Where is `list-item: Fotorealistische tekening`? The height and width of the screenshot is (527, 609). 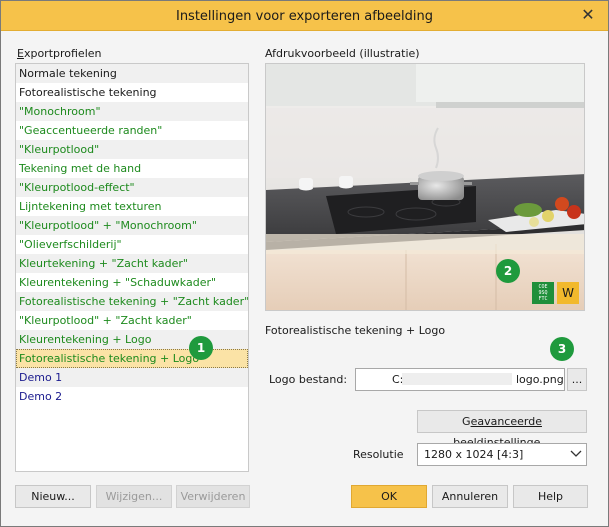
list-item: Fotorealistische tekening is located at coordinates (132, 92).